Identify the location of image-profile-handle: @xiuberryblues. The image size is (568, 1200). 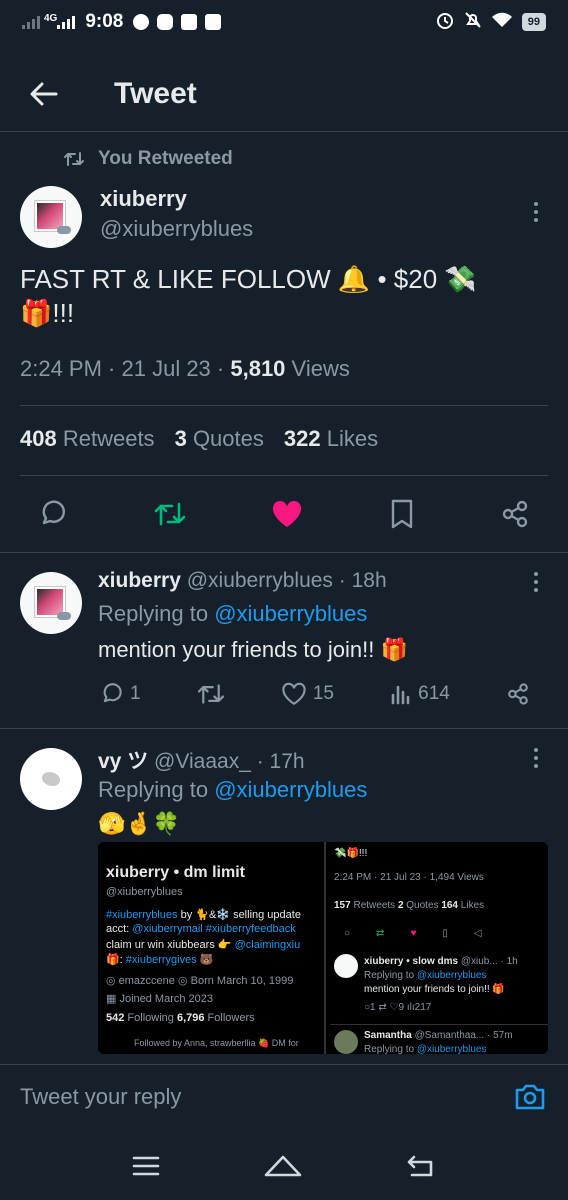
(144, 892).